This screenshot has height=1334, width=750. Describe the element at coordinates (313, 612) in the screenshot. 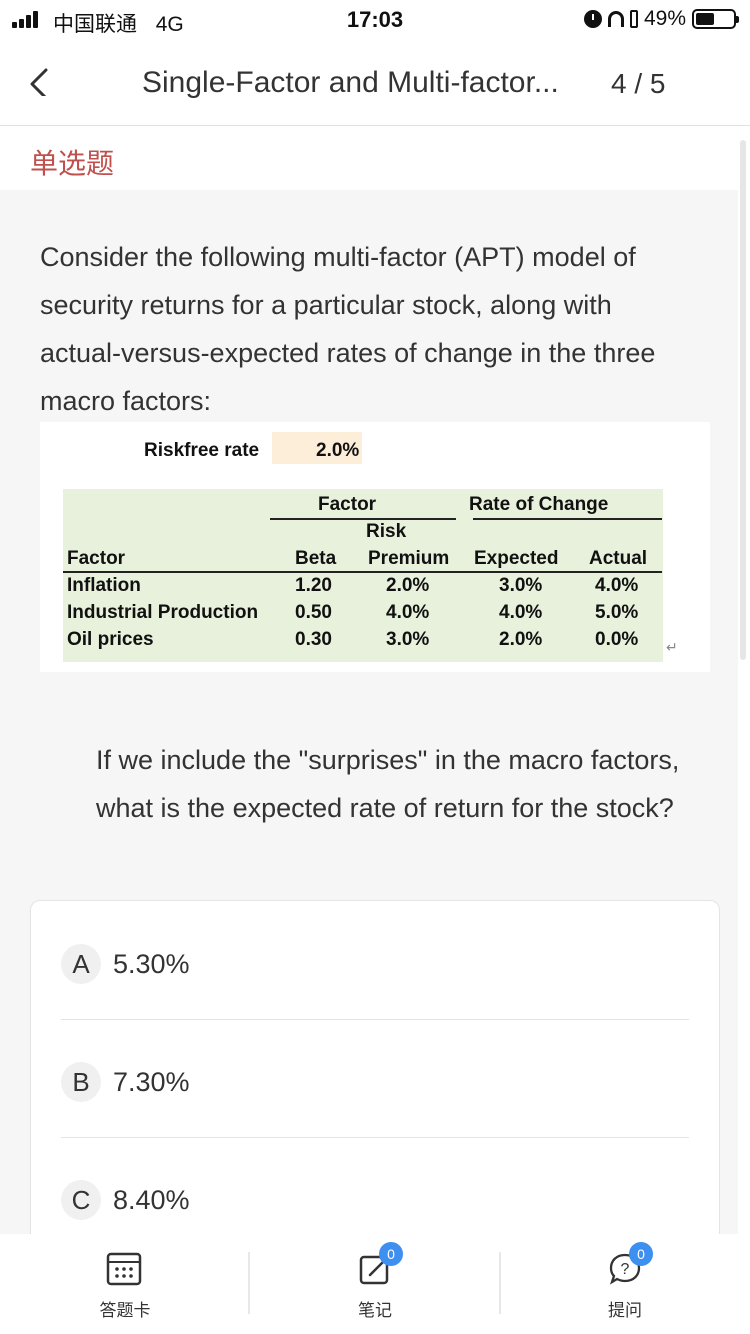

I see `row-beta: 0.50` at that location.